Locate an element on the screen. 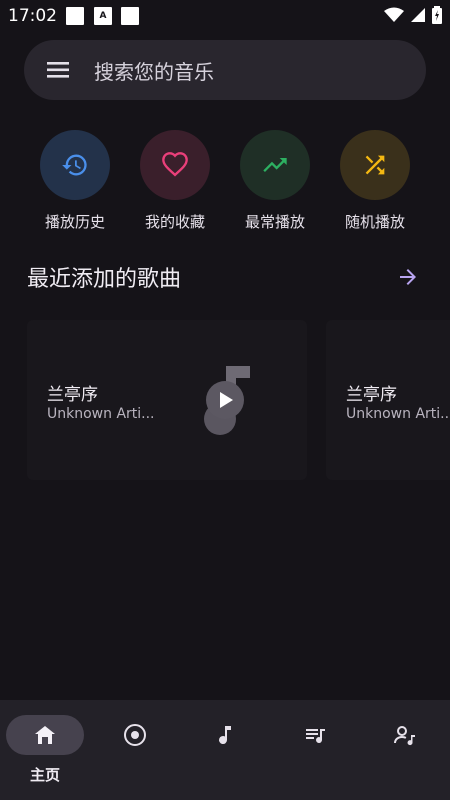 This screenshot has width=450, height=800. status-time: 17:02 is located at coordinates (32, 16).